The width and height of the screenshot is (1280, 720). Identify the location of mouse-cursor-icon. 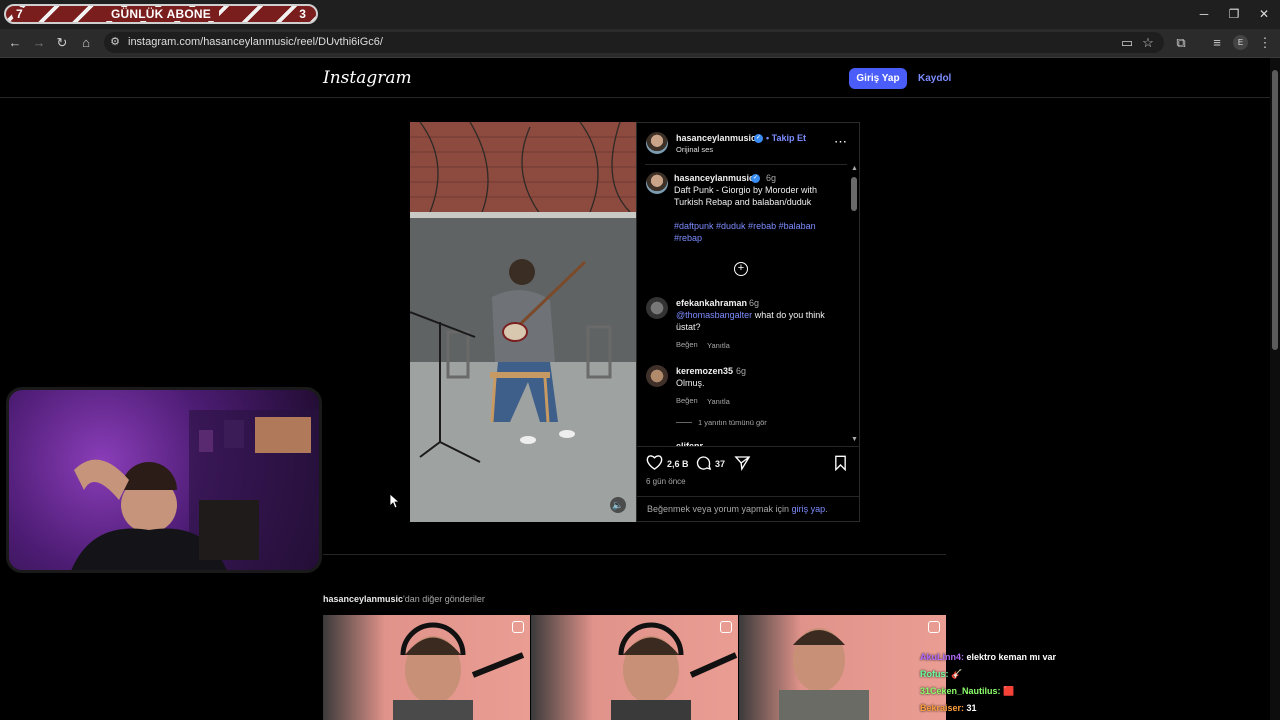
(395, 503).